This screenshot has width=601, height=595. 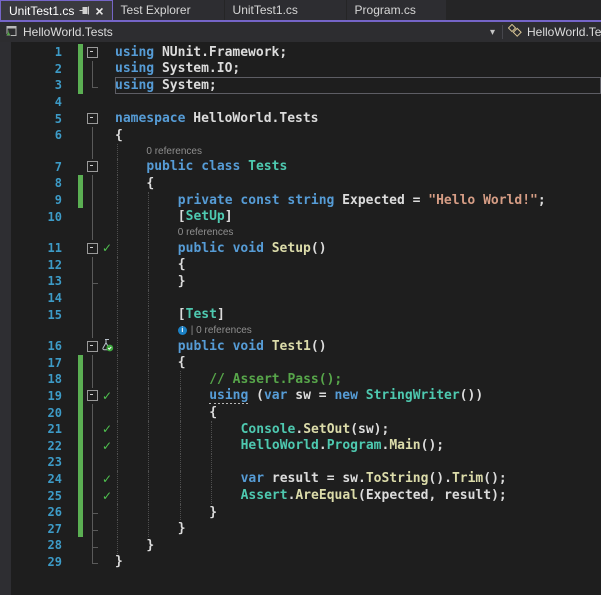 What do you see at coordinates (251, 32) in the screenshot?
I see `project-combo: HelloWorld.Tests ▾` at bounding box center [251, 32].